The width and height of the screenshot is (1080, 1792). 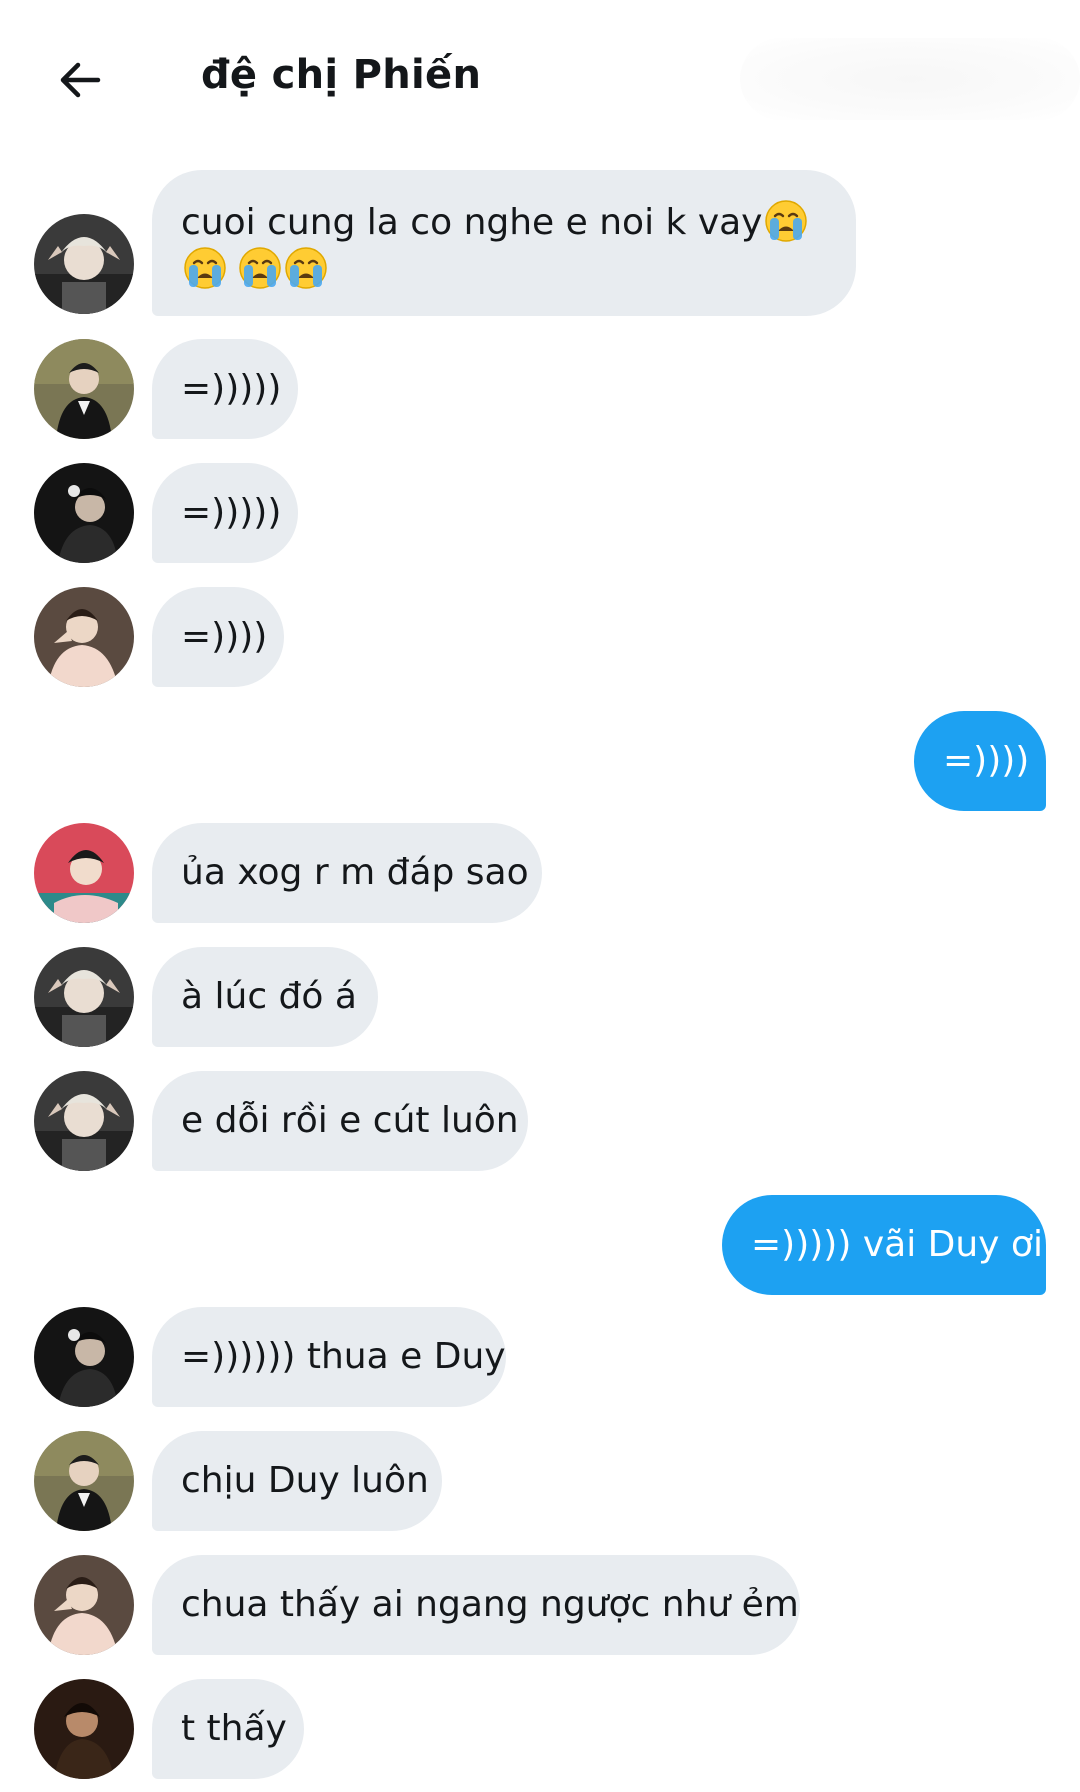 What do you see at coordinates (355, 872) in the screenshot?
I see `message-text: ủa xog r m đáp sao` at bounding box center [355, 872].